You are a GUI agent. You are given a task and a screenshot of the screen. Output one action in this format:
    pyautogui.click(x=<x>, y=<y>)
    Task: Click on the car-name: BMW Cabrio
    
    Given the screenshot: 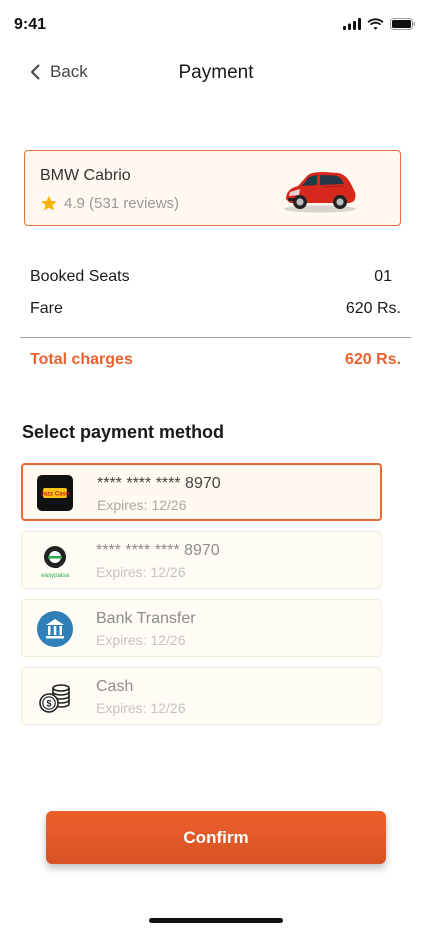 What is the action you would take?
    pyautogui.click(x=85, y=175)
    